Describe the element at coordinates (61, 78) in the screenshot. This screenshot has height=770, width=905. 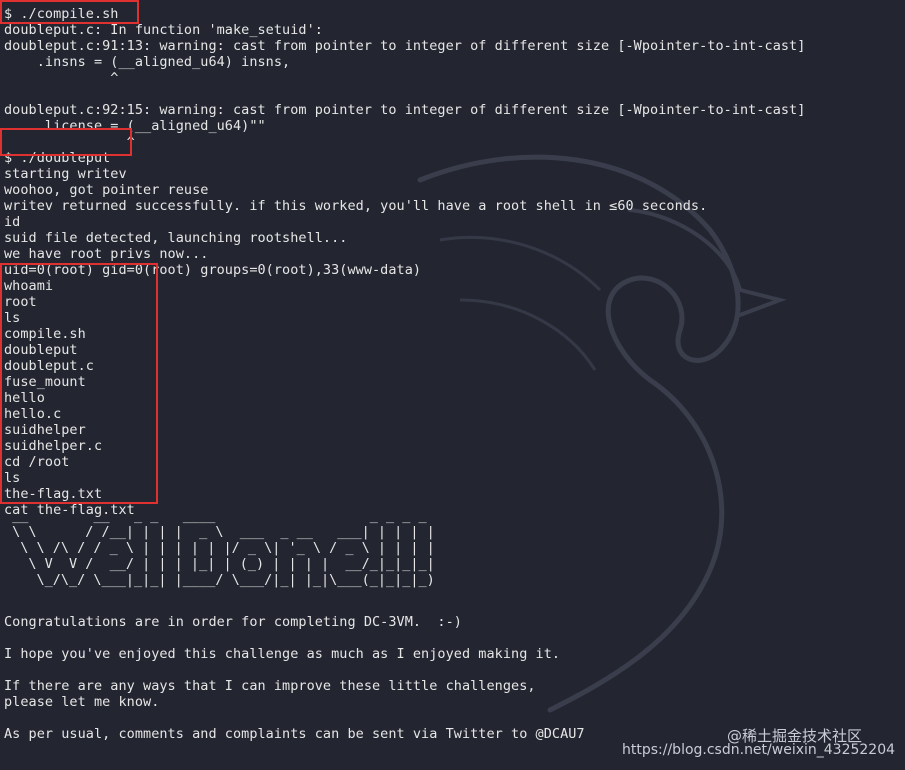
I see `terminal-line: ^` at that location.